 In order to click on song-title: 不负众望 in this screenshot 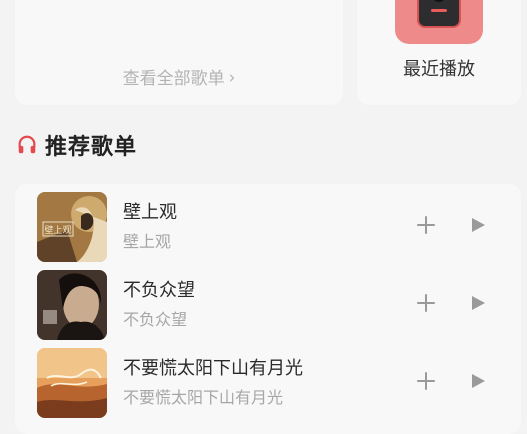, I will do `click(159, 290)`.